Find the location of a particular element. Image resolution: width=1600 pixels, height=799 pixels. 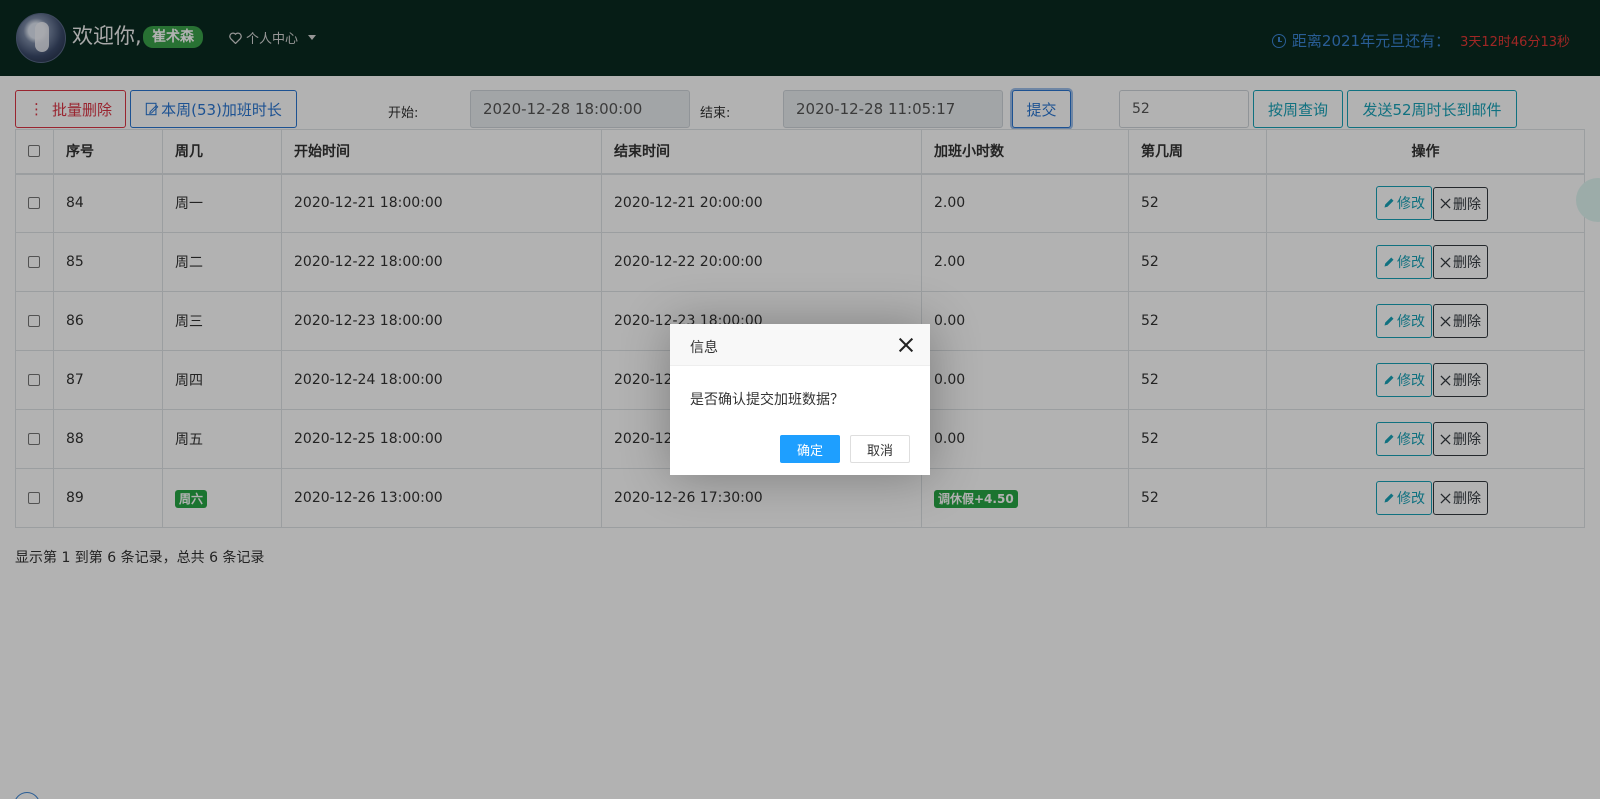

confirm-dialog: 信息 是否确认提交加班数据？ 确定 取消 is located at coordinates (800, 399).